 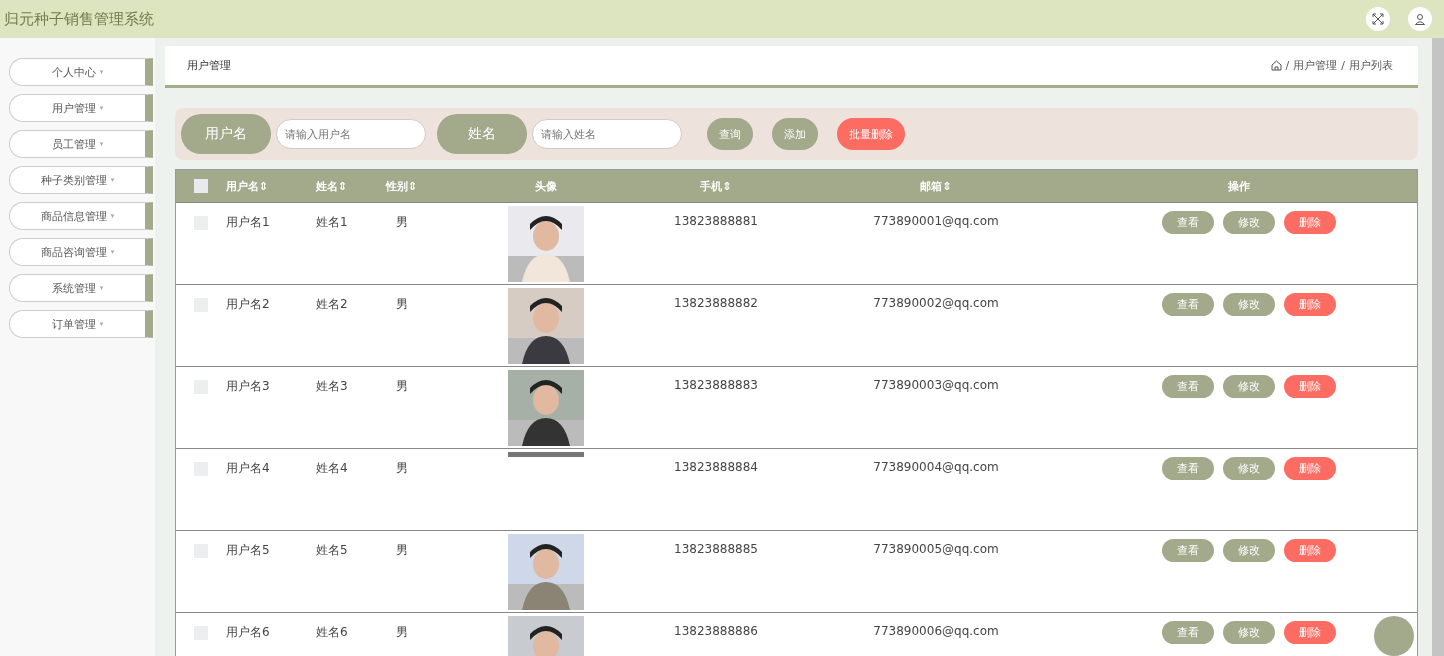 I want to click on table-cell-text: 用户名2, so click(x=248, y=304).